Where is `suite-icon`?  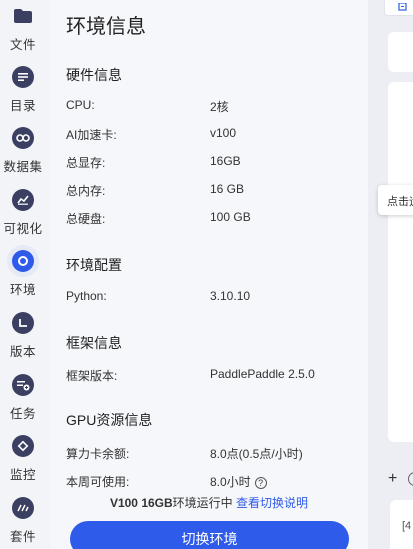
suite-icon is located at coordinates (23, 508).